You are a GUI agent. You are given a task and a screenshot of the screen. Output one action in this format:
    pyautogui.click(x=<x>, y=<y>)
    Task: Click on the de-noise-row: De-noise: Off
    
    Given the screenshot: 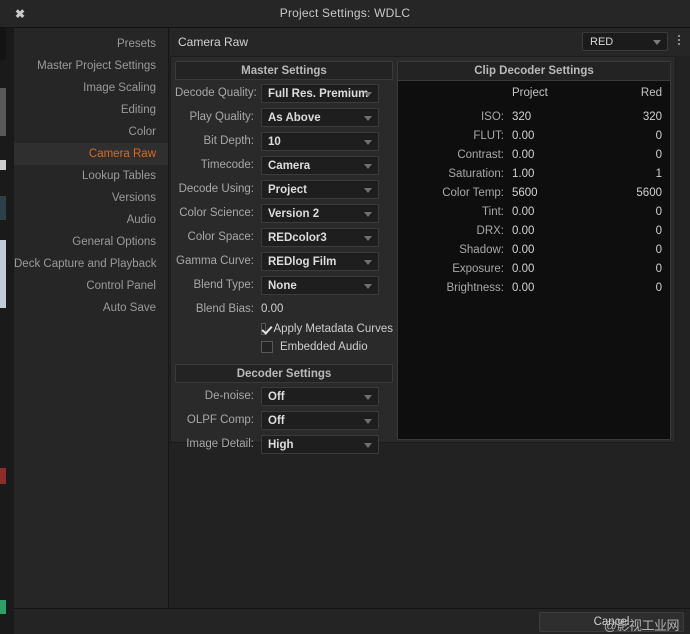 What is the action you would take?
    pyautogui.click(x=284, y=396)
    